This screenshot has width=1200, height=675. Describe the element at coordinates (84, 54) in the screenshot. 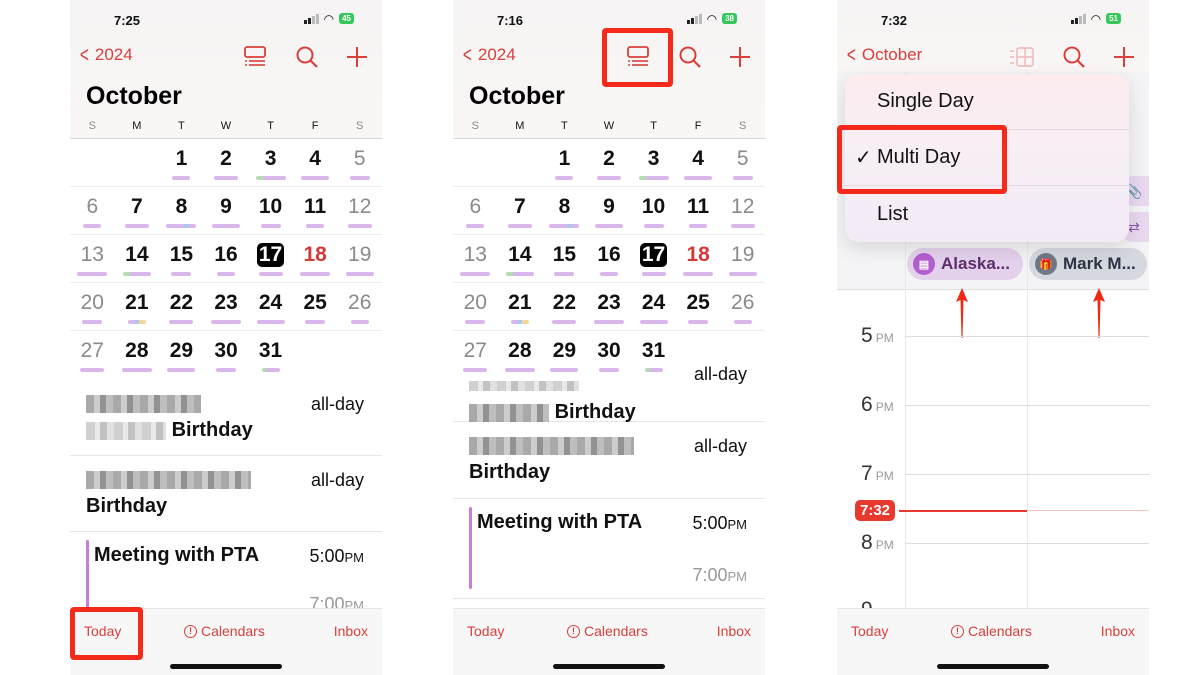

I see `chevron-left-icon: <` at that location.